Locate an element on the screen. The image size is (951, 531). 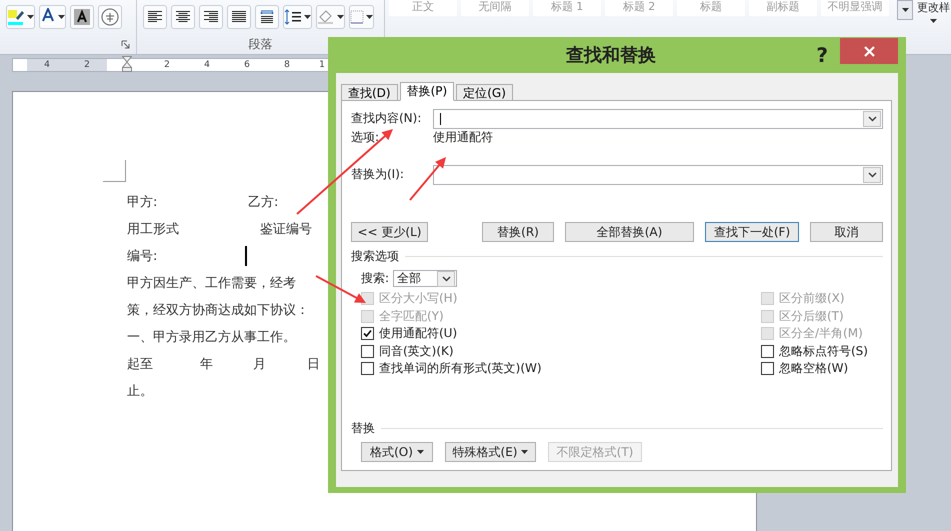
change-styles-button: 更改样 is located at coordinates (933, 7).